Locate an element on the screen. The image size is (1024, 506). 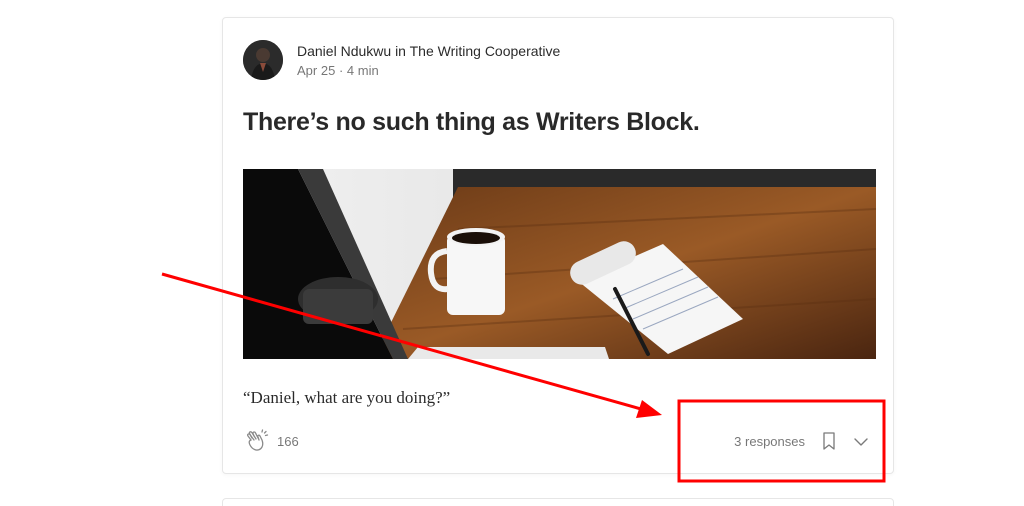
post-date-line: Apr 25 · 4 min is located at coordinates (428, 71).